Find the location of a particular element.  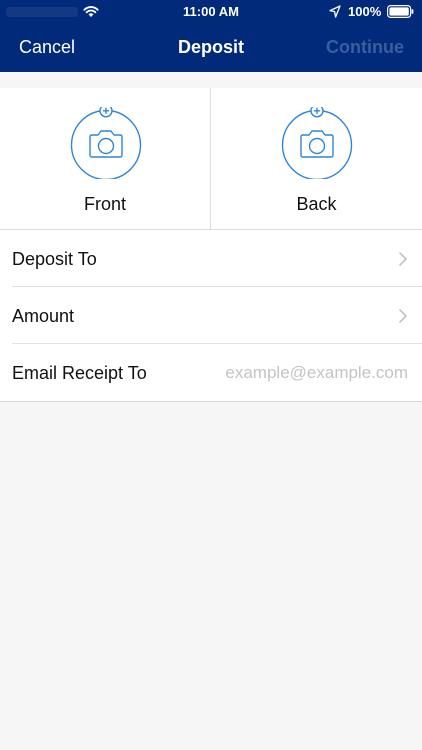

capture-back-button: Back is located at coordinates (316, 158).